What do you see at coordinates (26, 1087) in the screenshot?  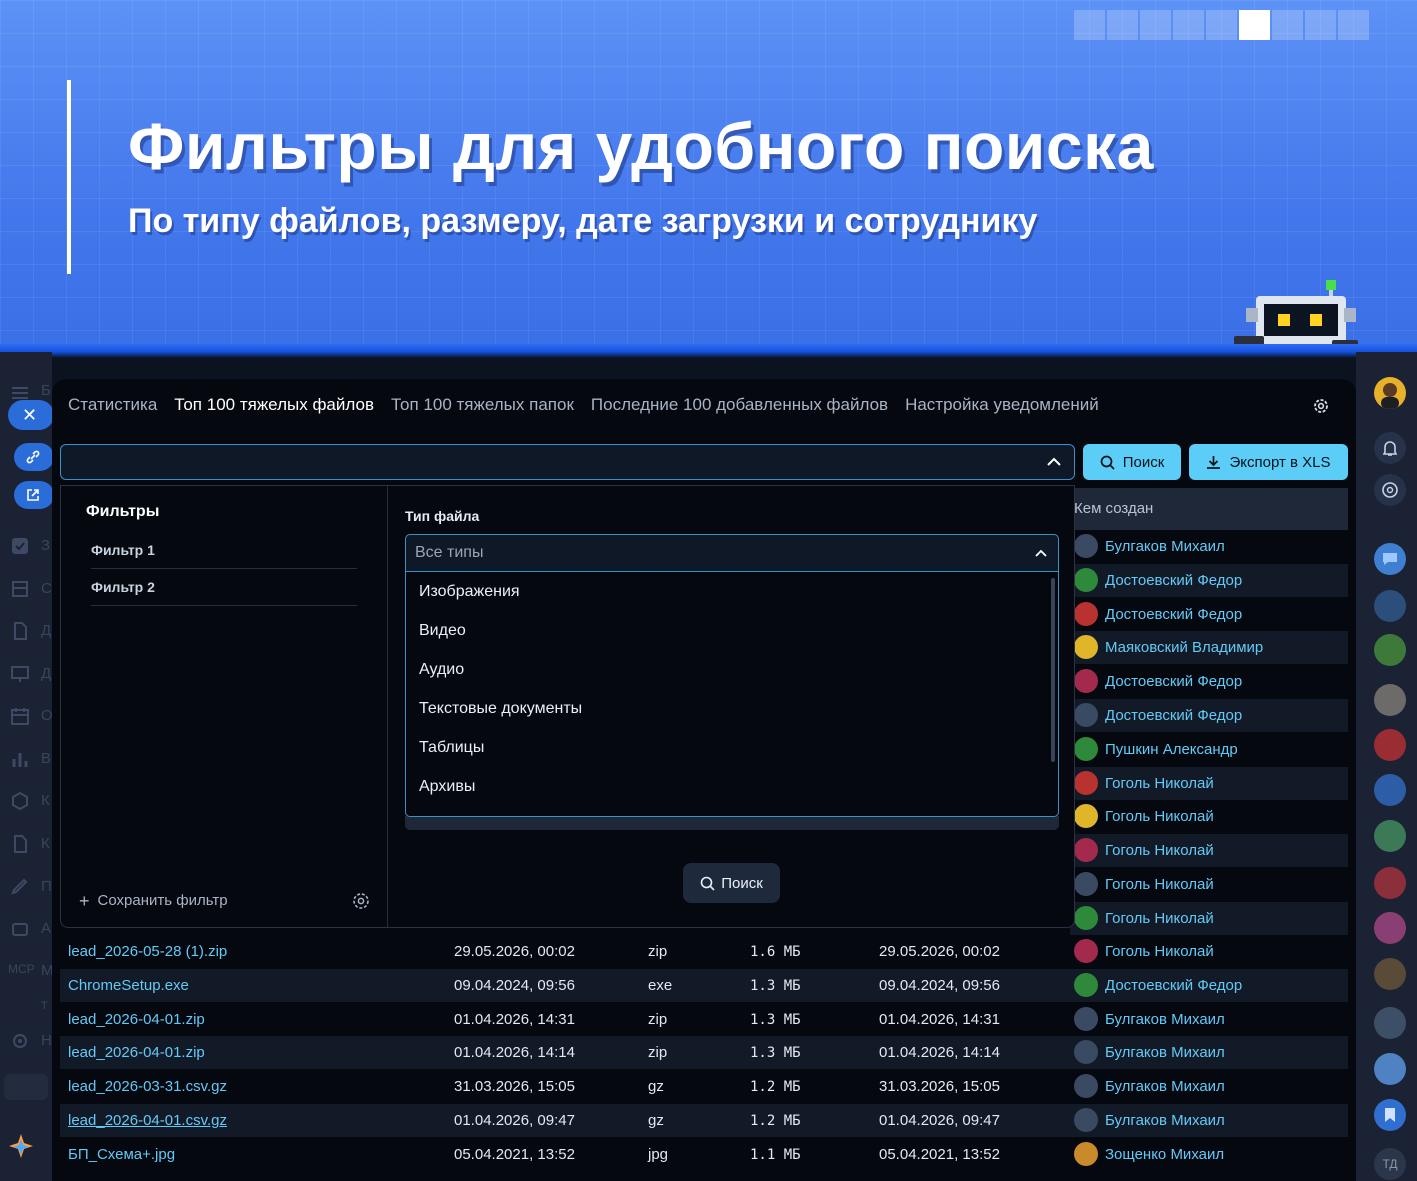 I see `sidebar-collapse-bar` at bounding box center [26, 1087].